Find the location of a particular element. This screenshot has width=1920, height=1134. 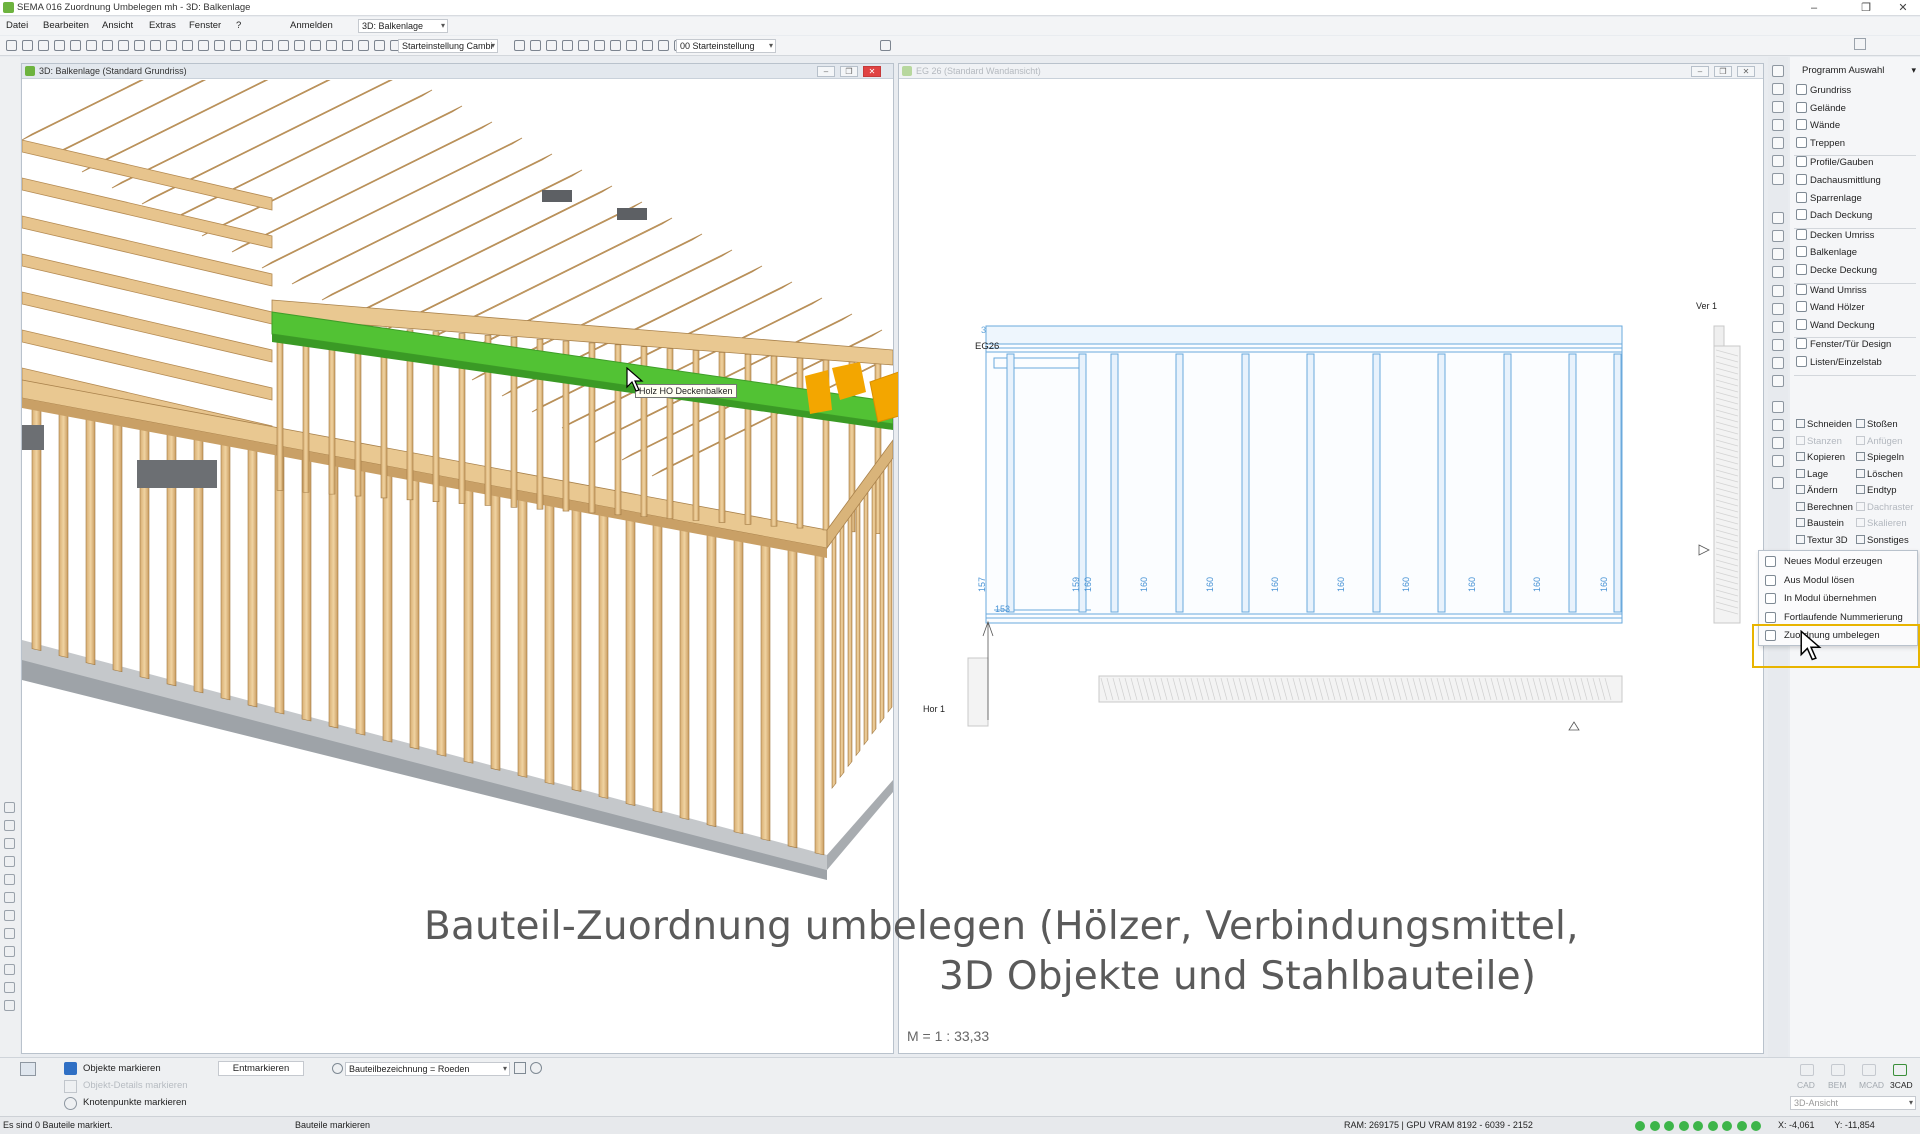

search-icon is located at coordinates (337, 1068).